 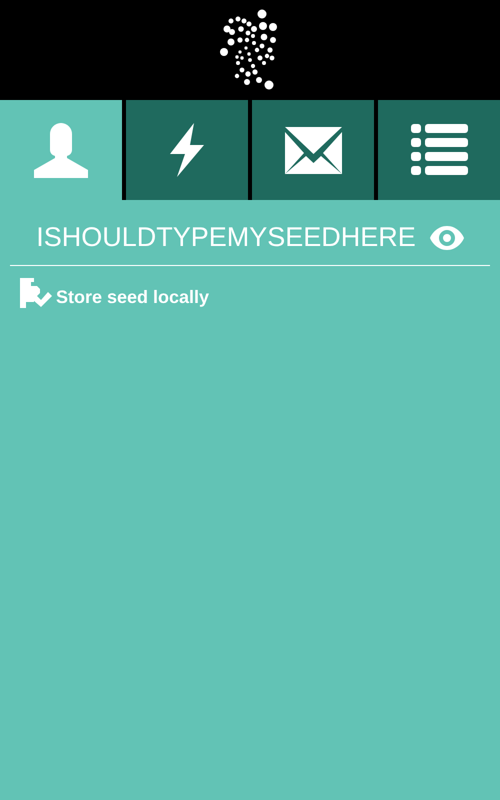 I want to click on envelope-icon, so click(x=313, y=150).